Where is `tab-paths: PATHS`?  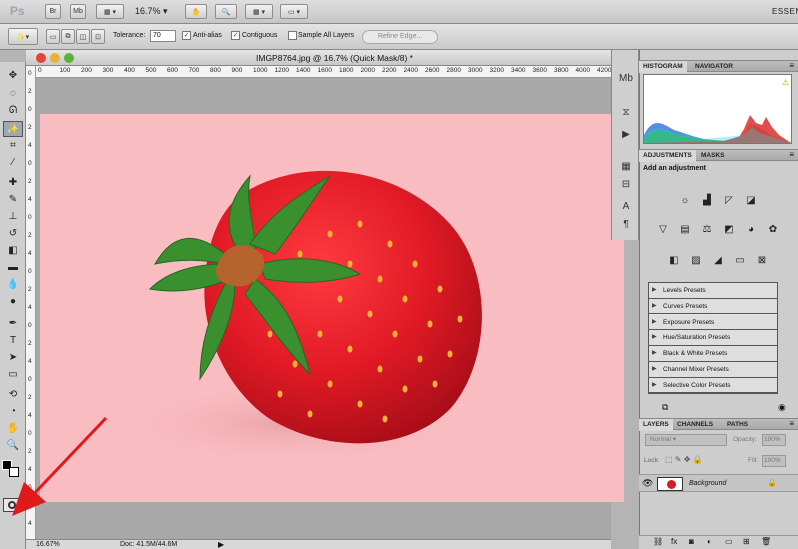 tab-paths: PATHS is located at coordinates (737, 425).